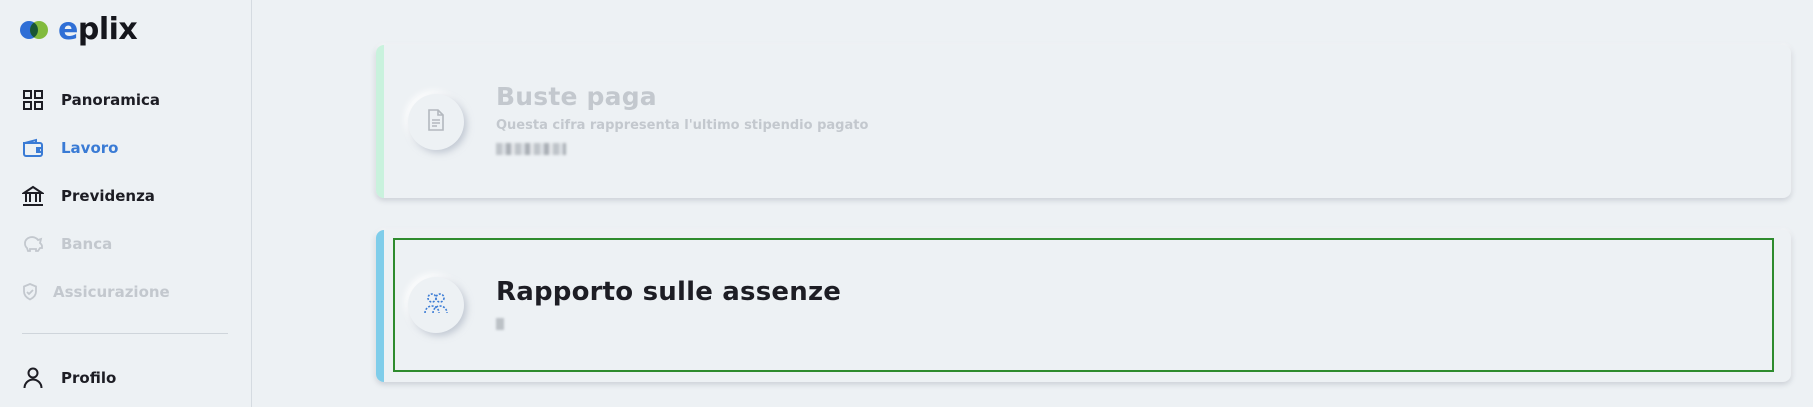 The width and height of the screenshot is (1813, 407). I want to click on sidebar-item-assicurazione: Assicurazione, so click(125, 292).